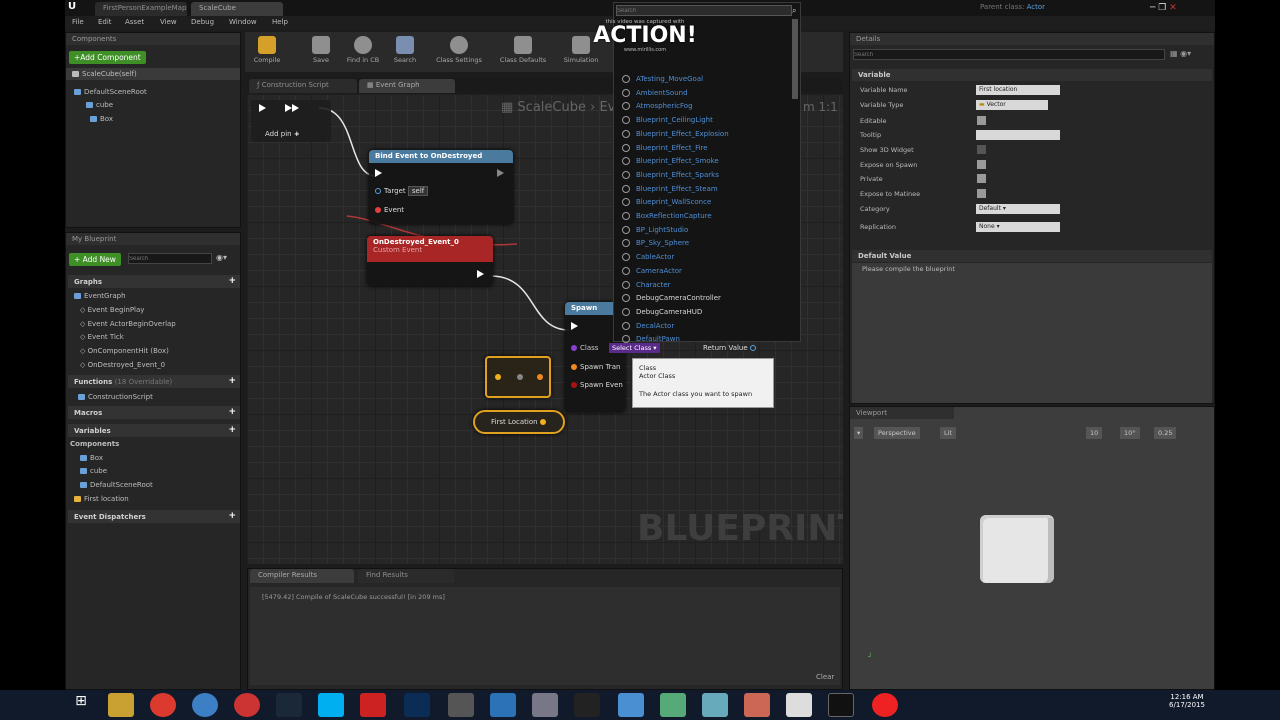 This screenshot has height=720, width=1280. Describe the element at coordinates (321, 52) in the screenshot. I see `save-button: Save` at that location.